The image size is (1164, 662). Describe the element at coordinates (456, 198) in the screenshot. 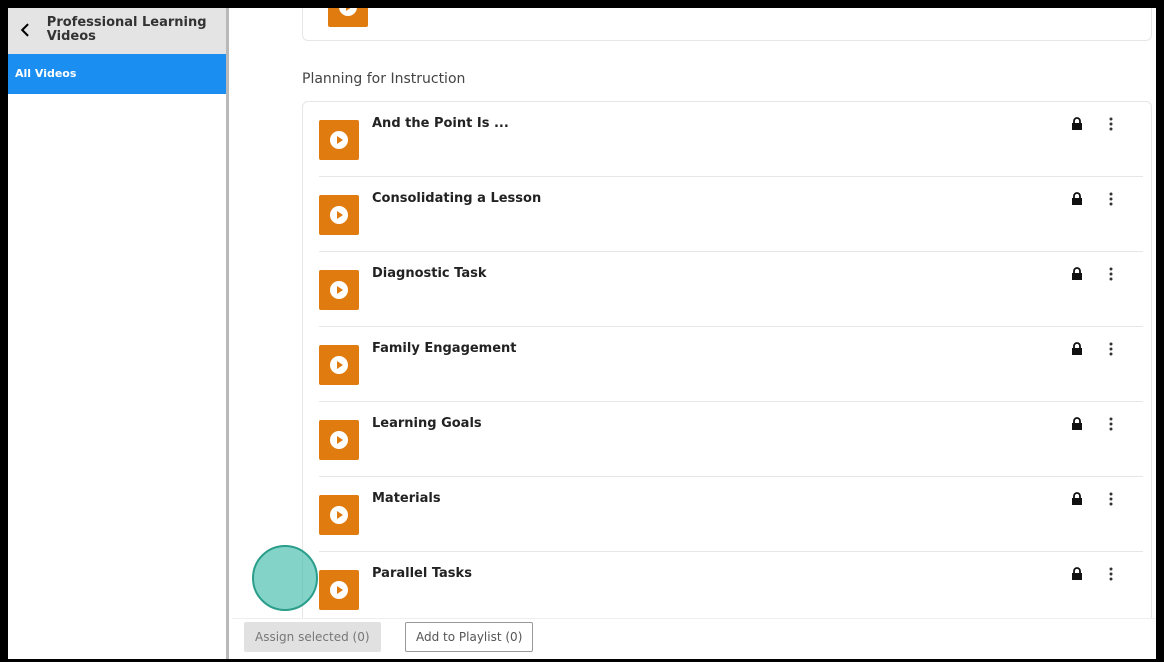

I see `video-title: Consolidating a Lesson` at that location.